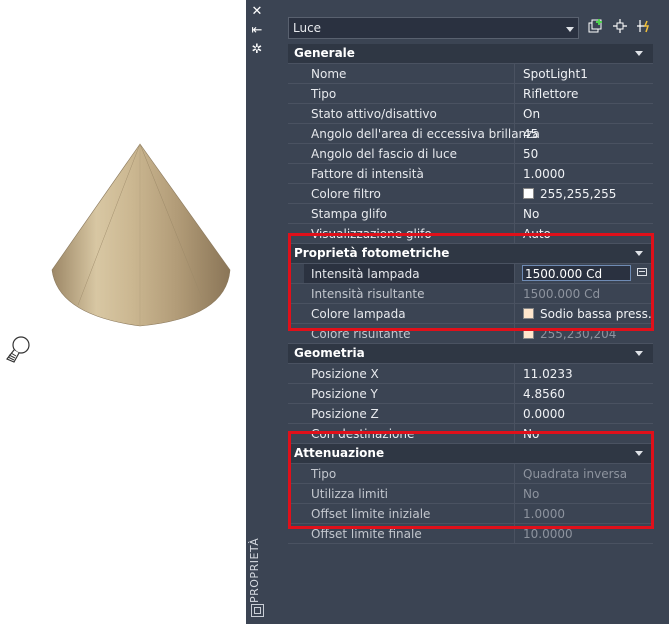 The image size is (669, 624). I want to click on color-swatch, so click(528, 193).